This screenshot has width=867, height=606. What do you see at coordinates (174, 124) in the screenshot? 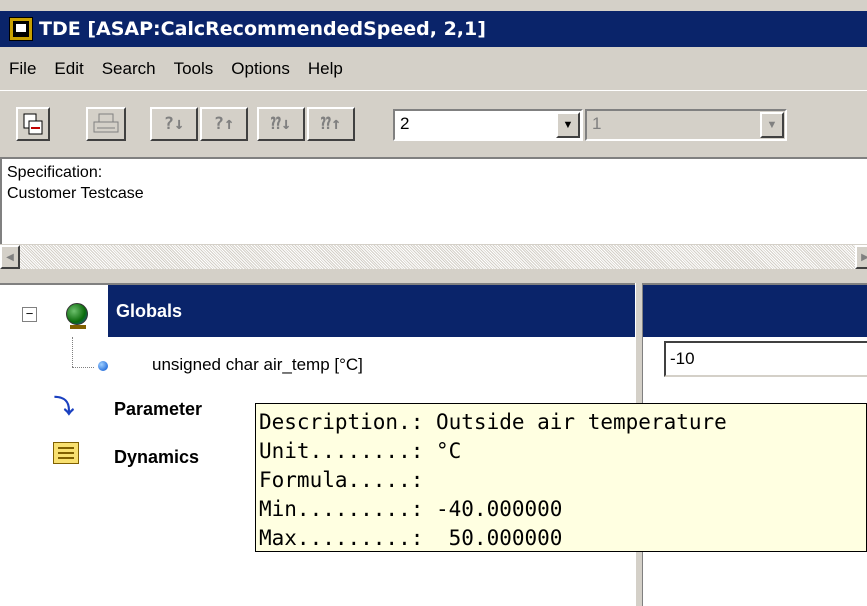
I see `search-down-button: ?↓` at bounding box center [174, 124].